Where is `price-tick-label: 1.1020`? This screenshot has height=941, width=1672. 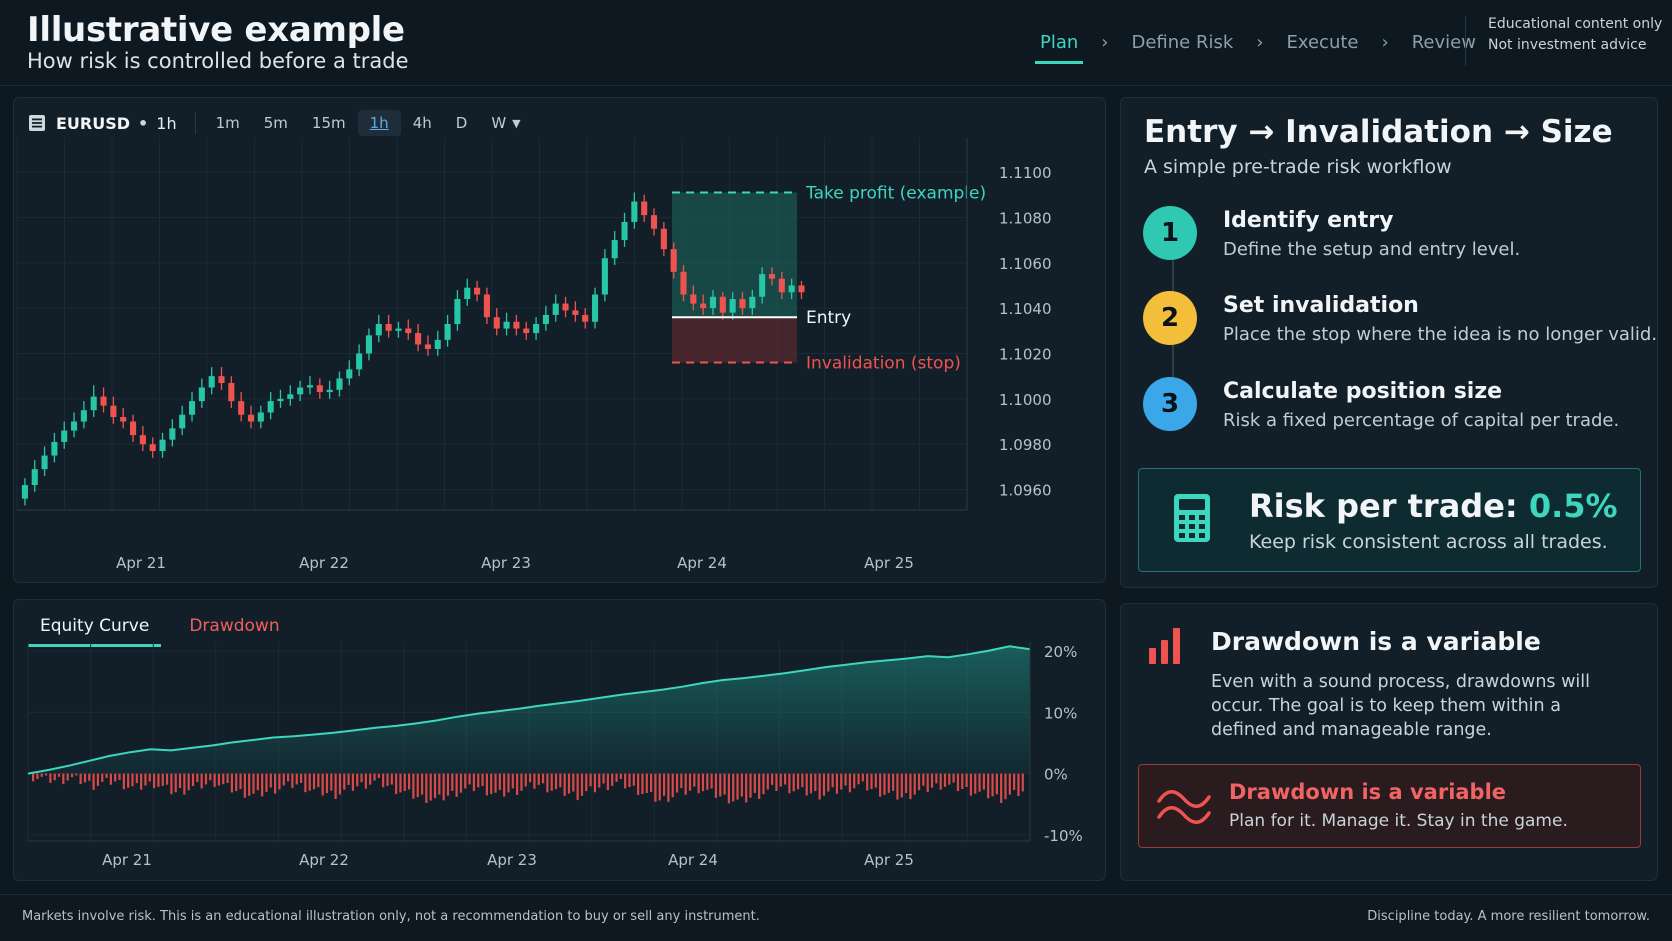
price-tick-label: 1.1020 is located at coordinates (1025, 354).